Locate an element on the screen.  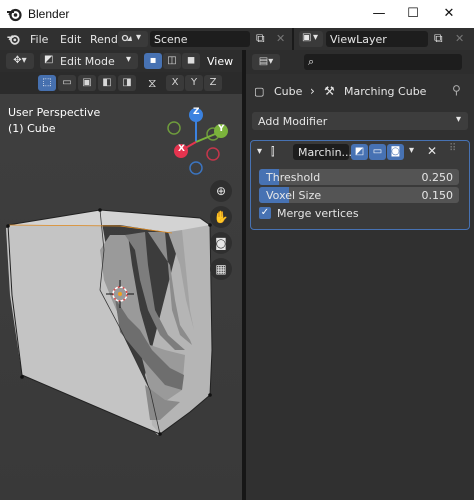
select-intersect-button: ◨ is located at coordinates (127, 83).